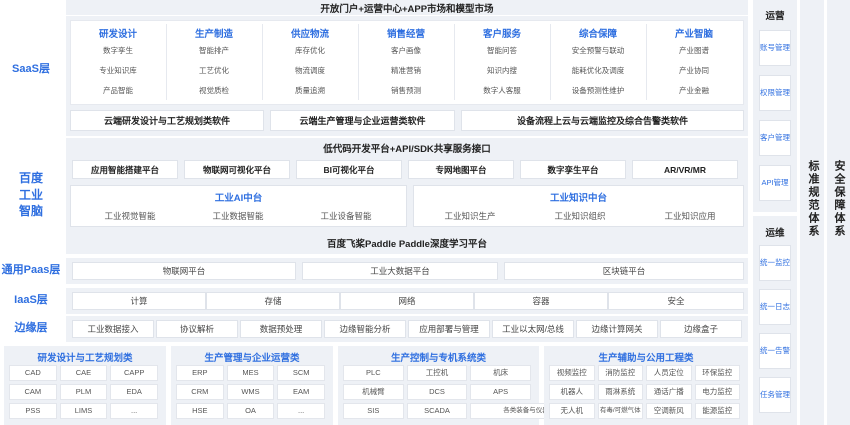  I want to click on bottom-cell: 视频监控, so click(572, 373).